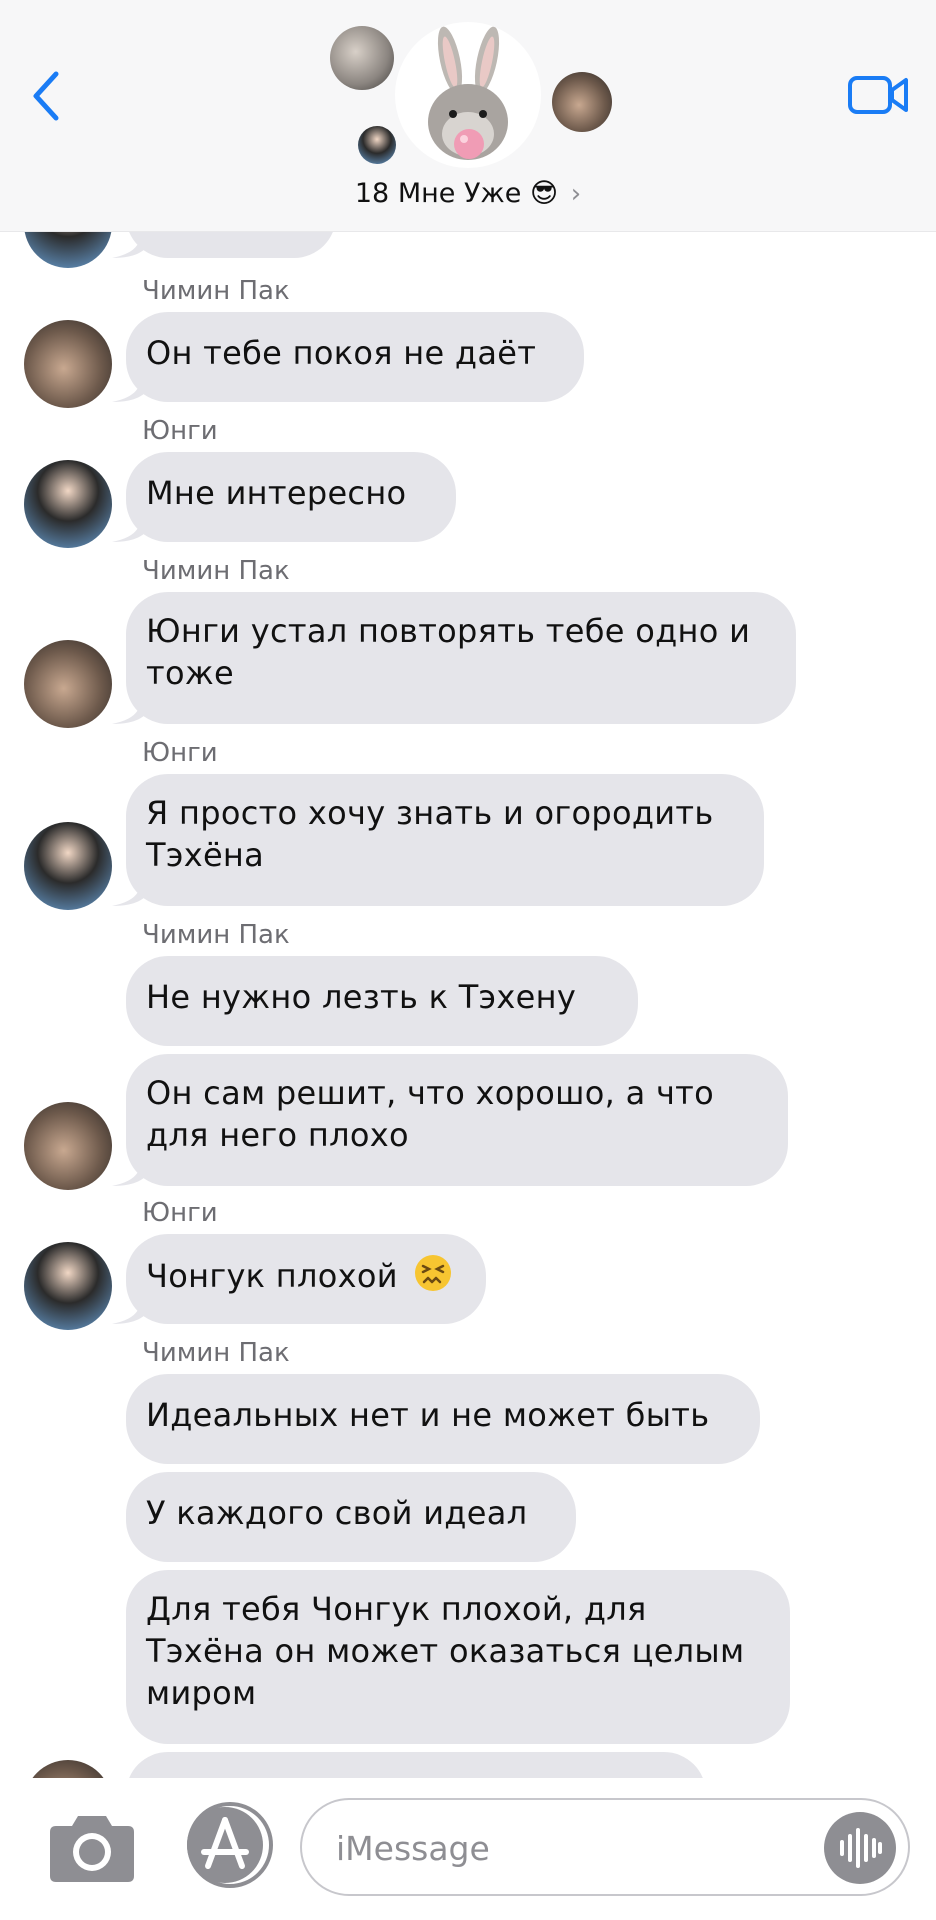 Image resolution: width=936 pixels, height=1920 pixels. I want to click on message-text-line: Юнги устал повторять тебе одно и, so click(448, 631).